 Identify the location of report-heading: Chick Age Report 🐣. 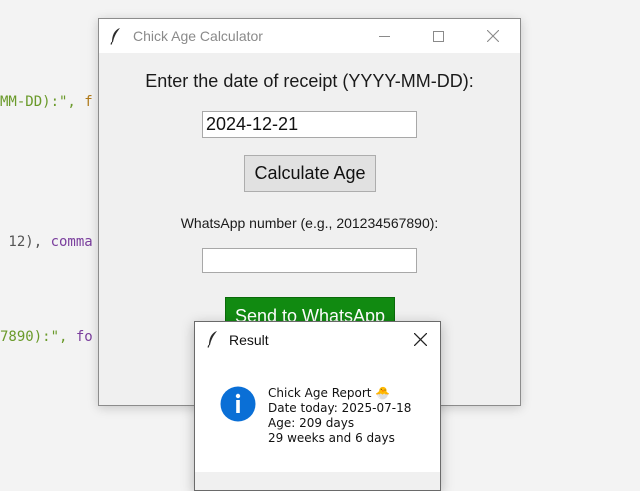
(329, 393).